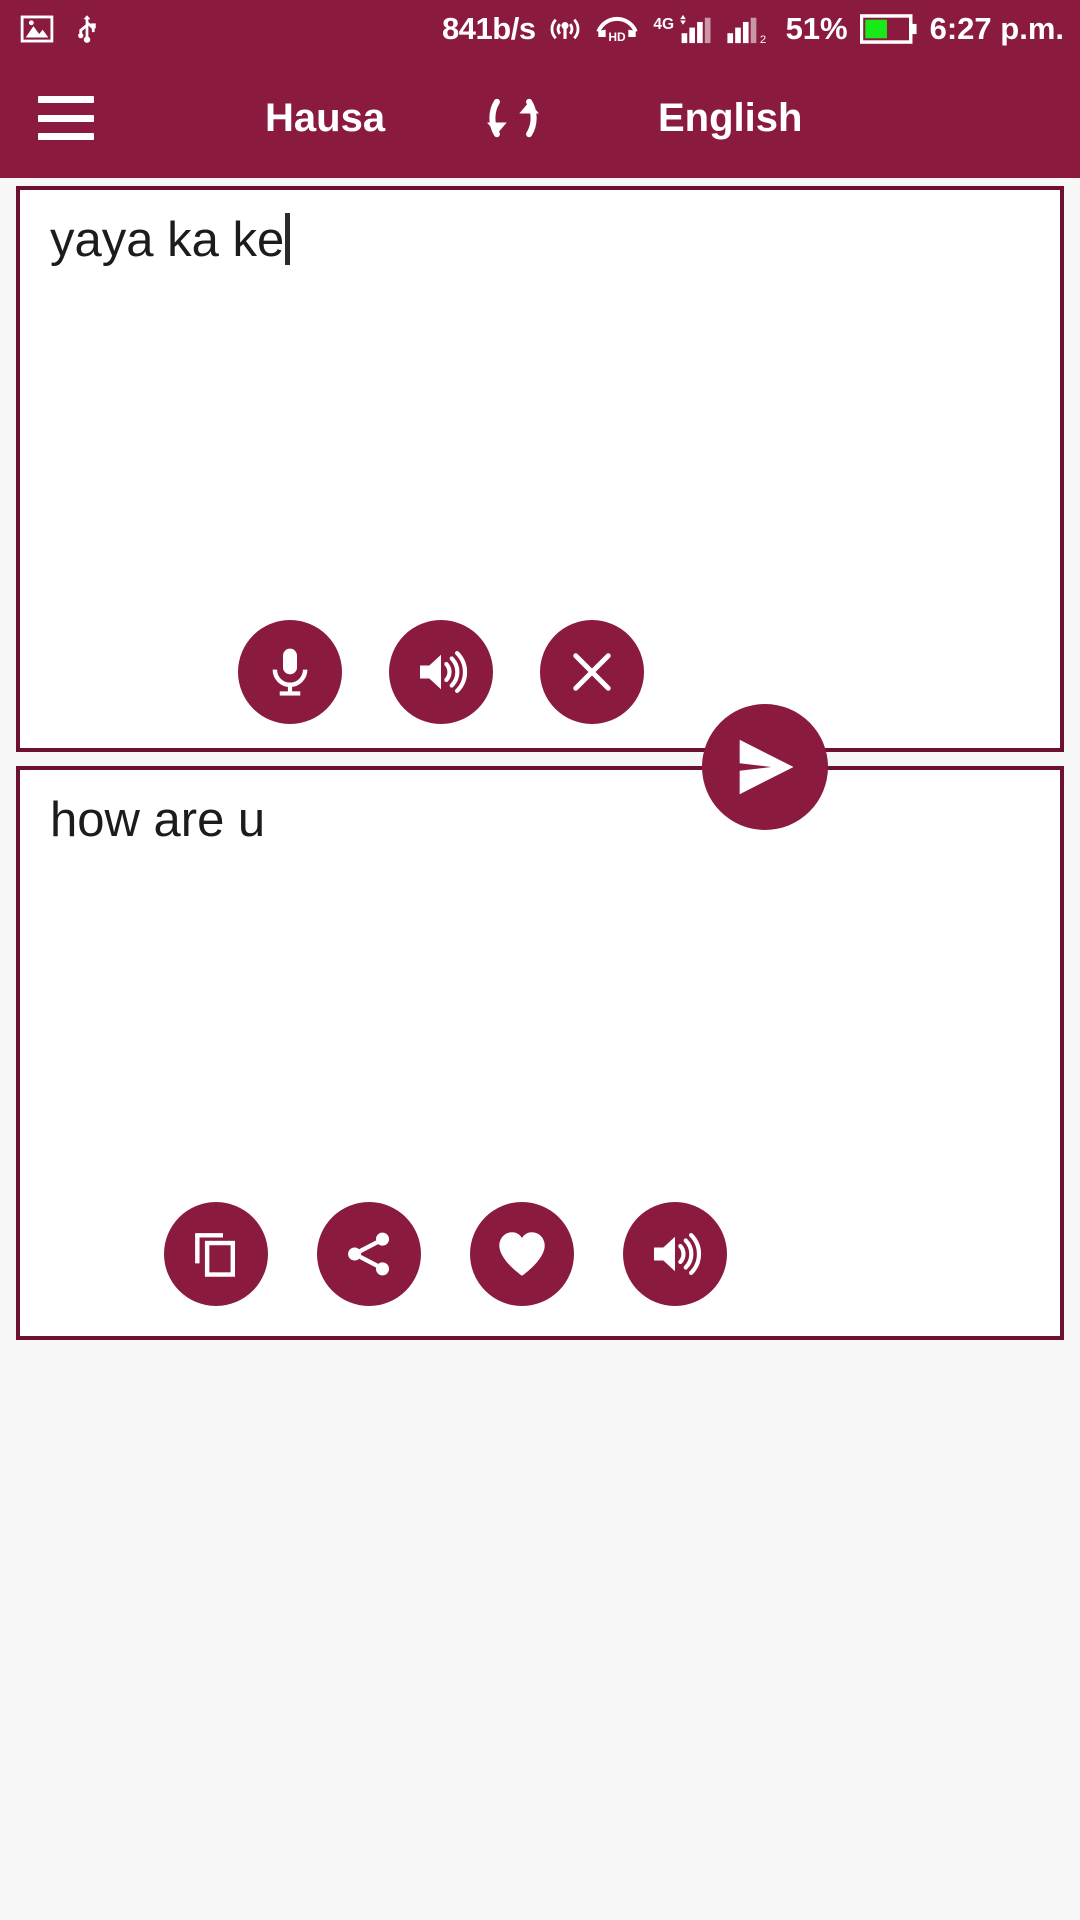  Describe the element at coordinates (325, 118) in the screenshot. I see `source-language-button: Hausa` at that location.